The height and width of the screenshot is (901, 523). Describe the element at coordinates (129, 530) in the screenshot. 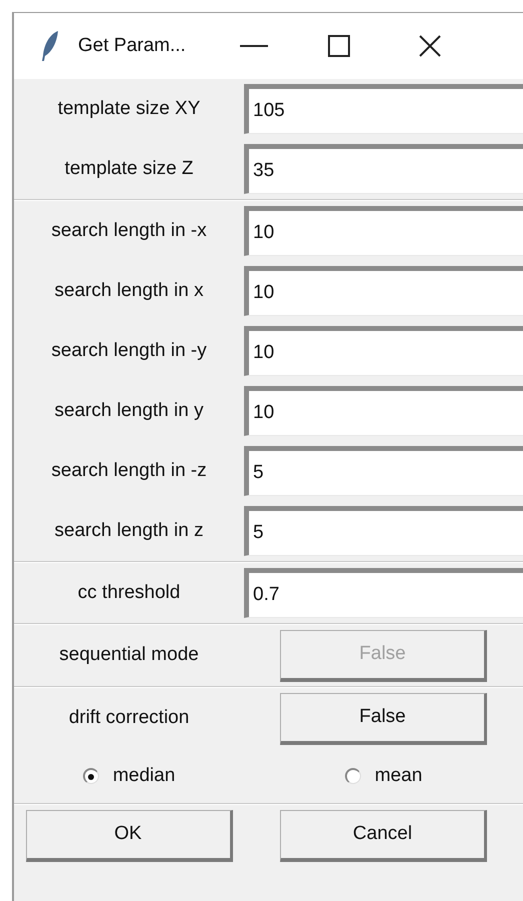

I see `field-label: search length in z` at that location.